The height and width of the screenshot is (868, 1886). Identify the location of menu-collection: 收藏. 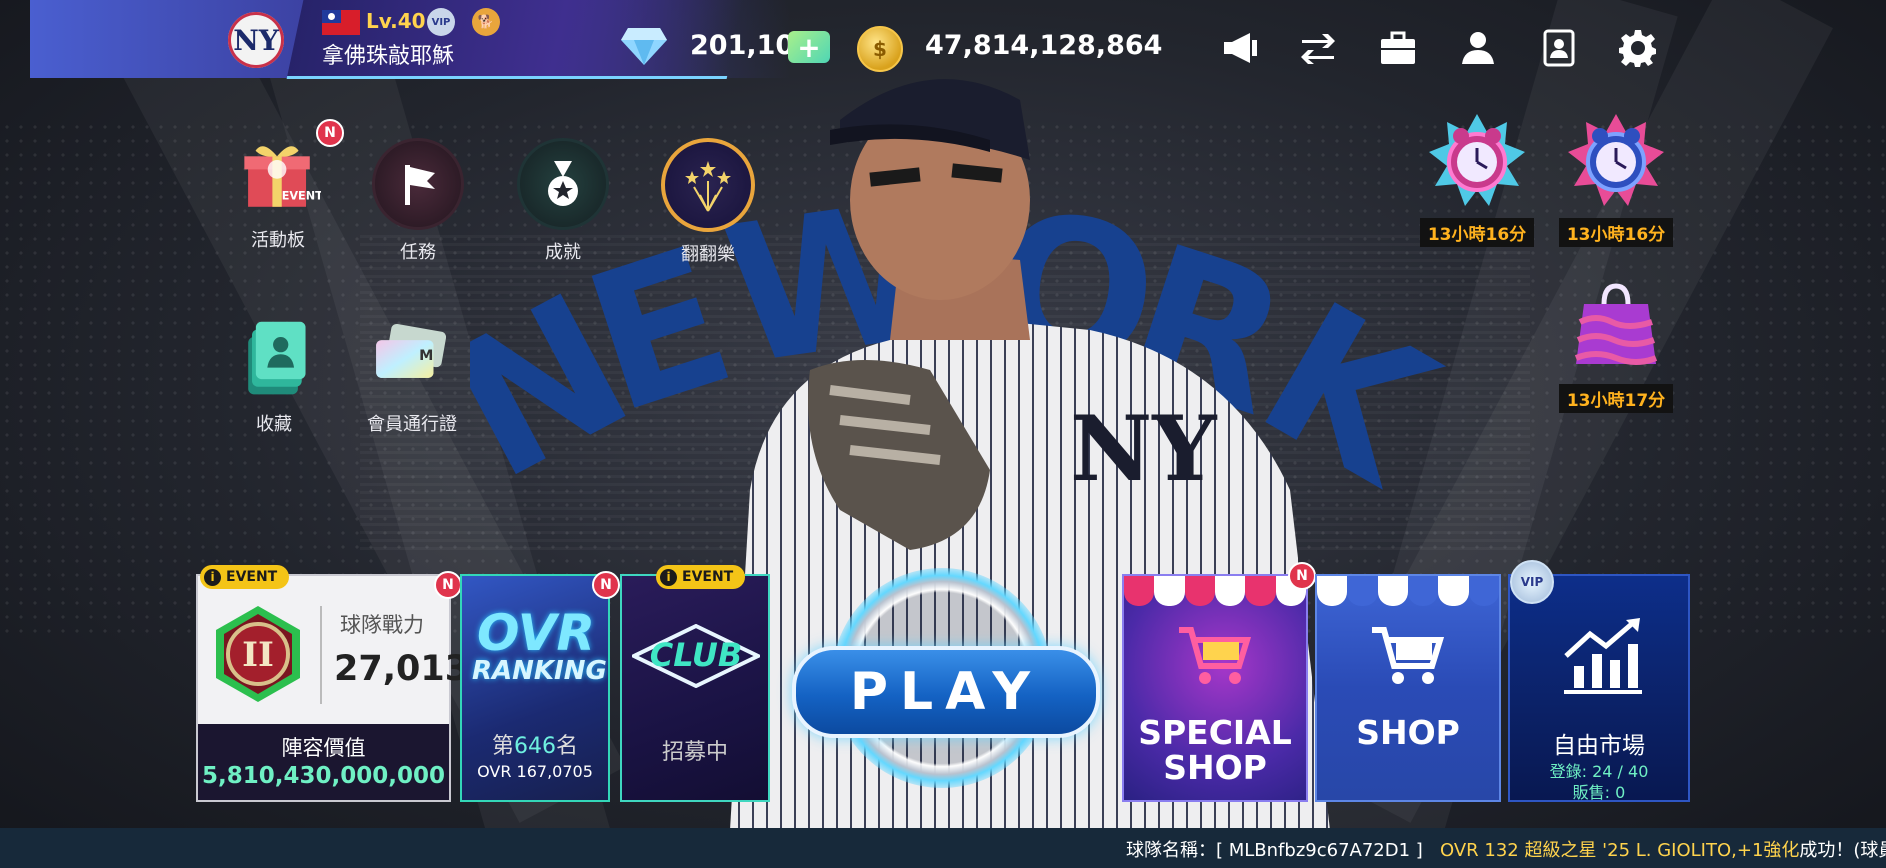
(274, 376).